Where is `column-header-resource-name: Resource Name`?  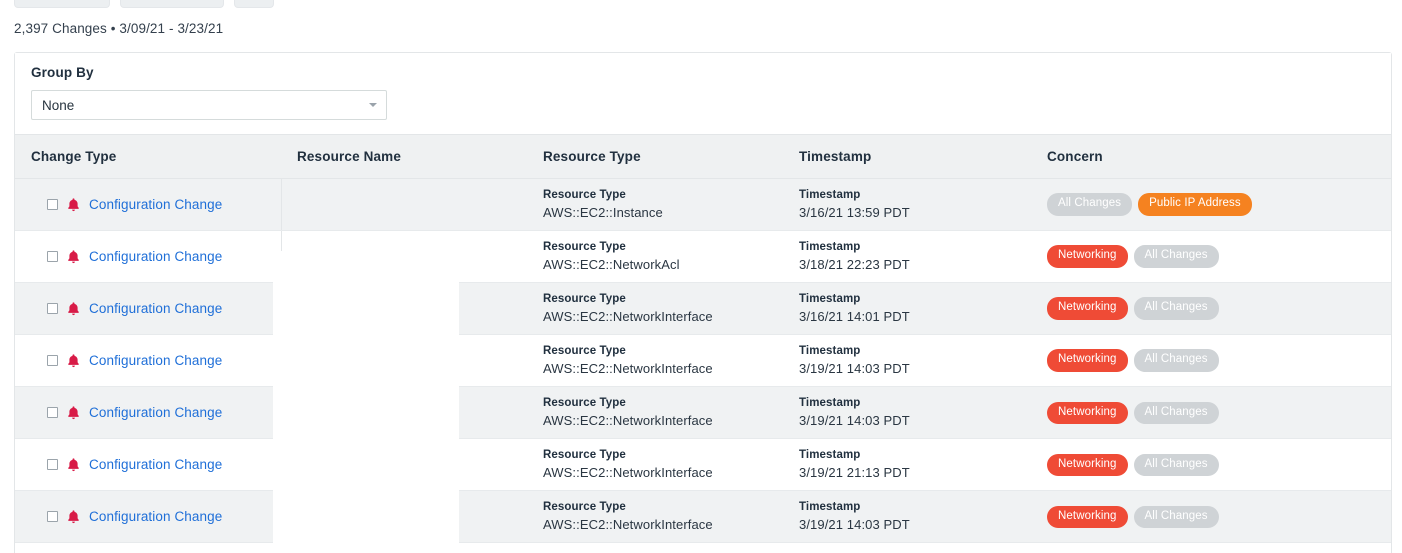
column-header-resource-name: Resource Name is located at coordinates (404, 156).